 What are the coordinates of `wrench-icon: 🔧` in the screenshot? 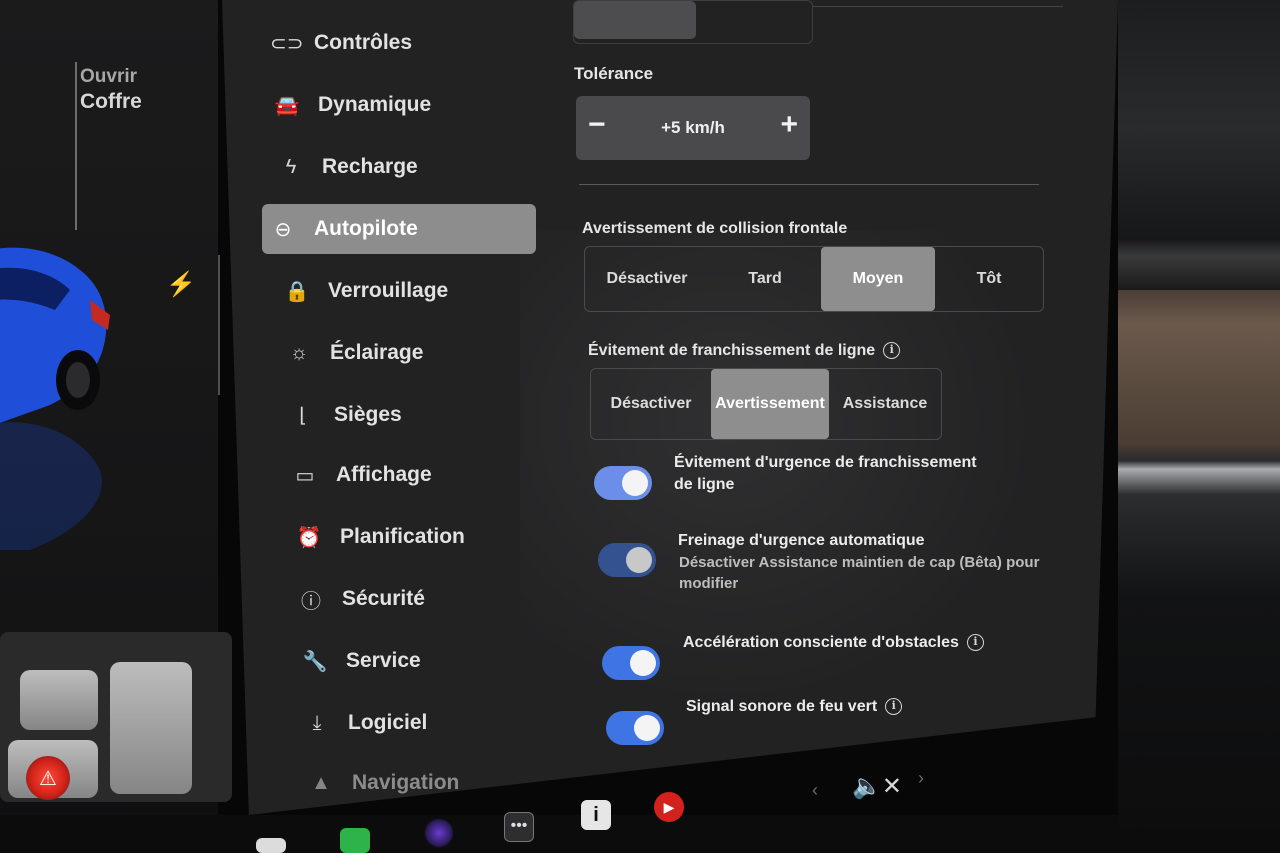 It's located at (315, 661).